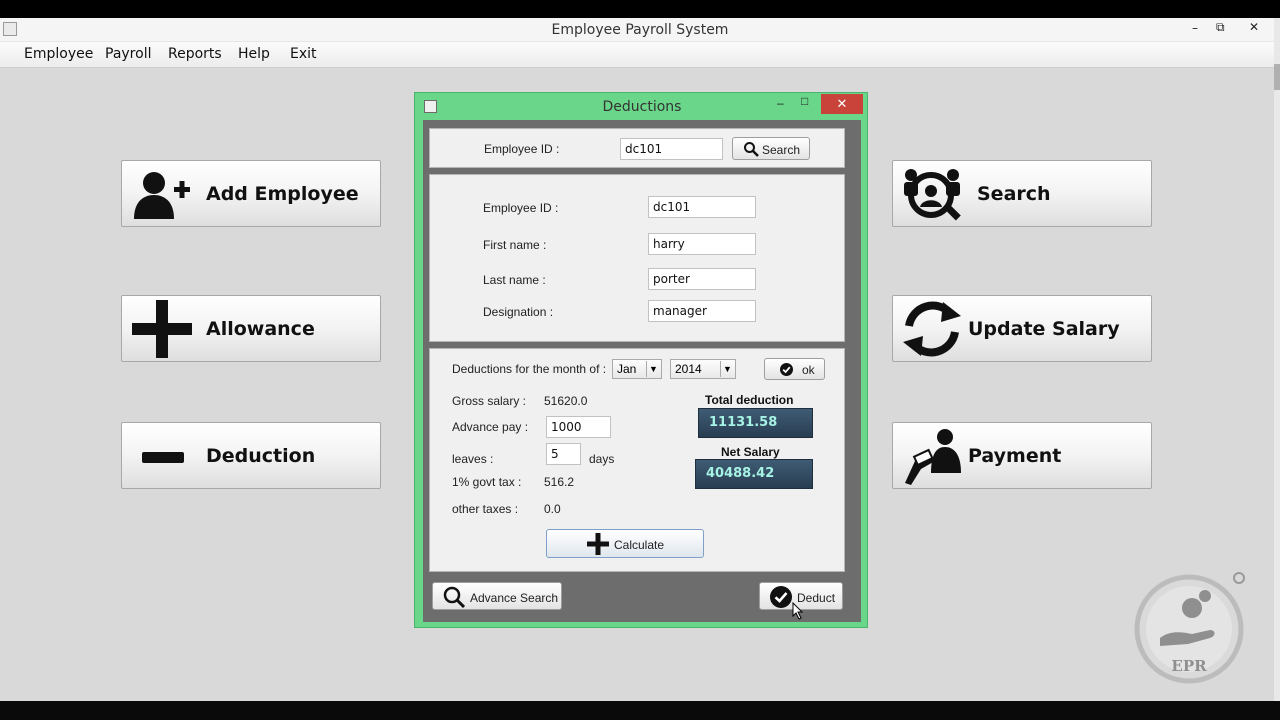 This screenshot has height=720, width=1280. What do you see at coordinates (801, 601) in the screenshot?
I see `deduct-button: Deduct` at bounding box center [801, 601].